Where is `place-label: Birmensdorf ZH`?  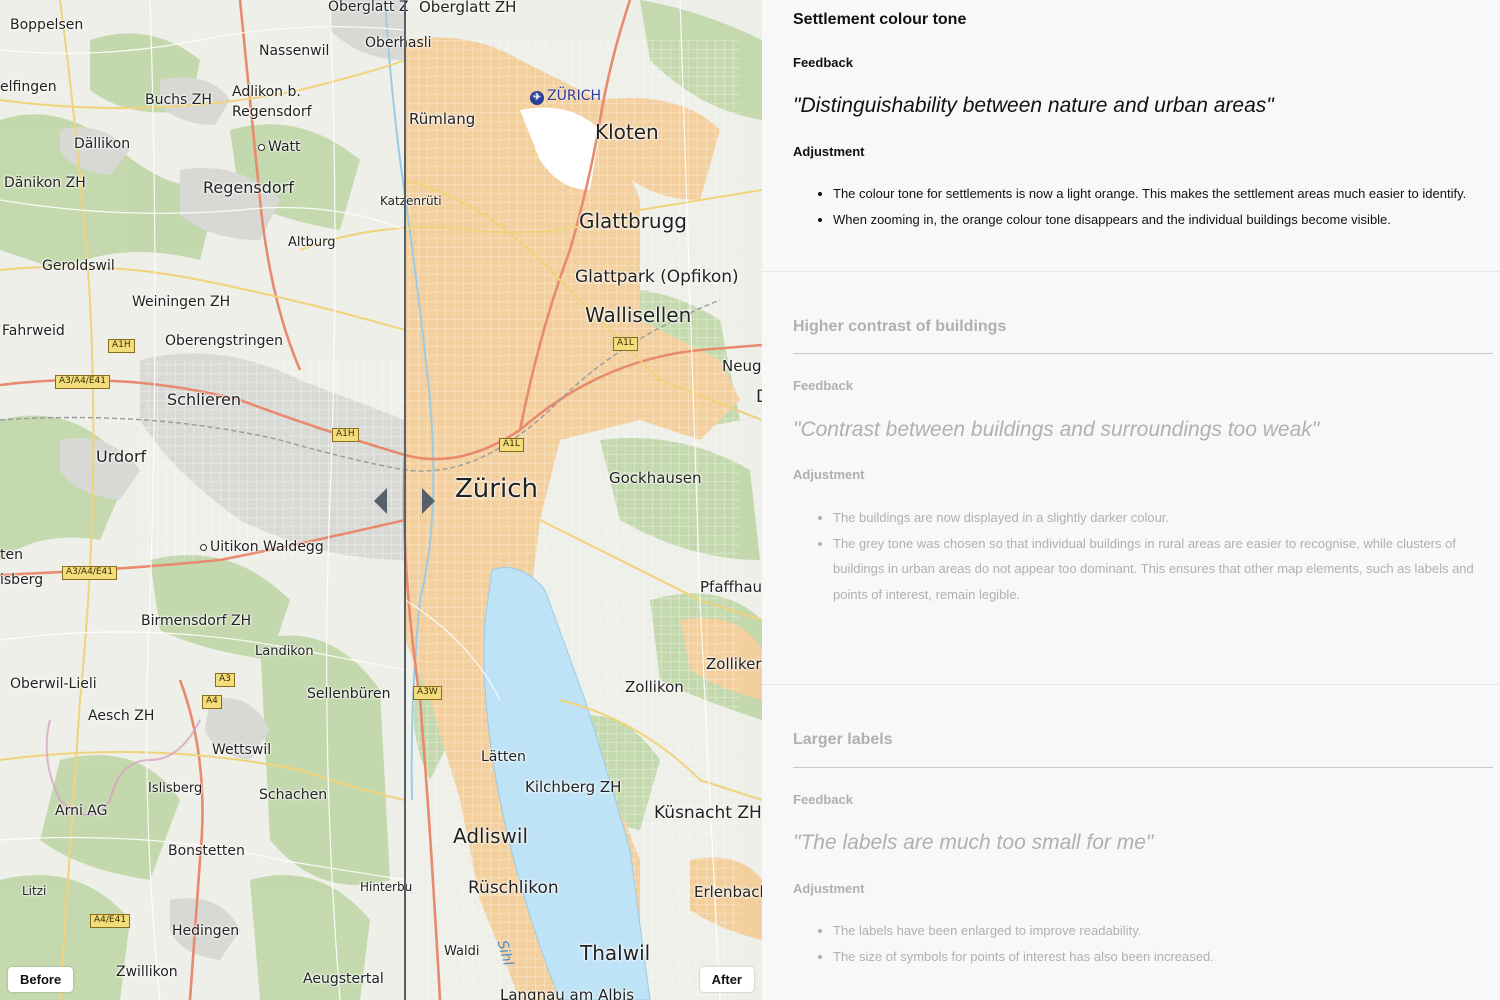 place-label: Birmensdorf ZH is located at coordinates (196, 621).